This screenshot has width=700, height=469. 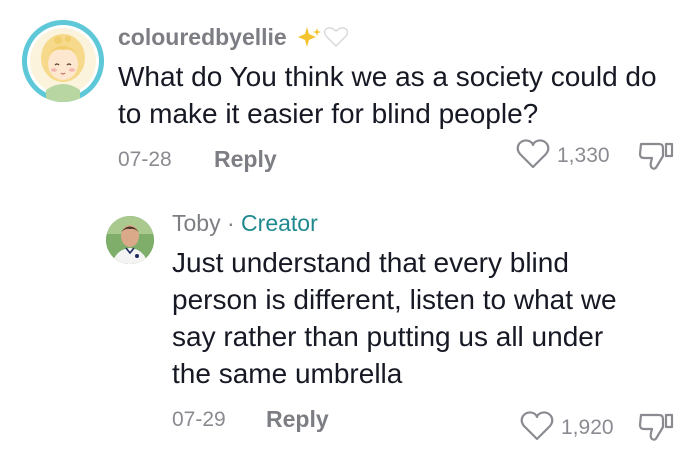 What do you see at coordinates (279, 223) in the screenshot?
I see `creator-badge: Creator` at bounding box center [279, 223].